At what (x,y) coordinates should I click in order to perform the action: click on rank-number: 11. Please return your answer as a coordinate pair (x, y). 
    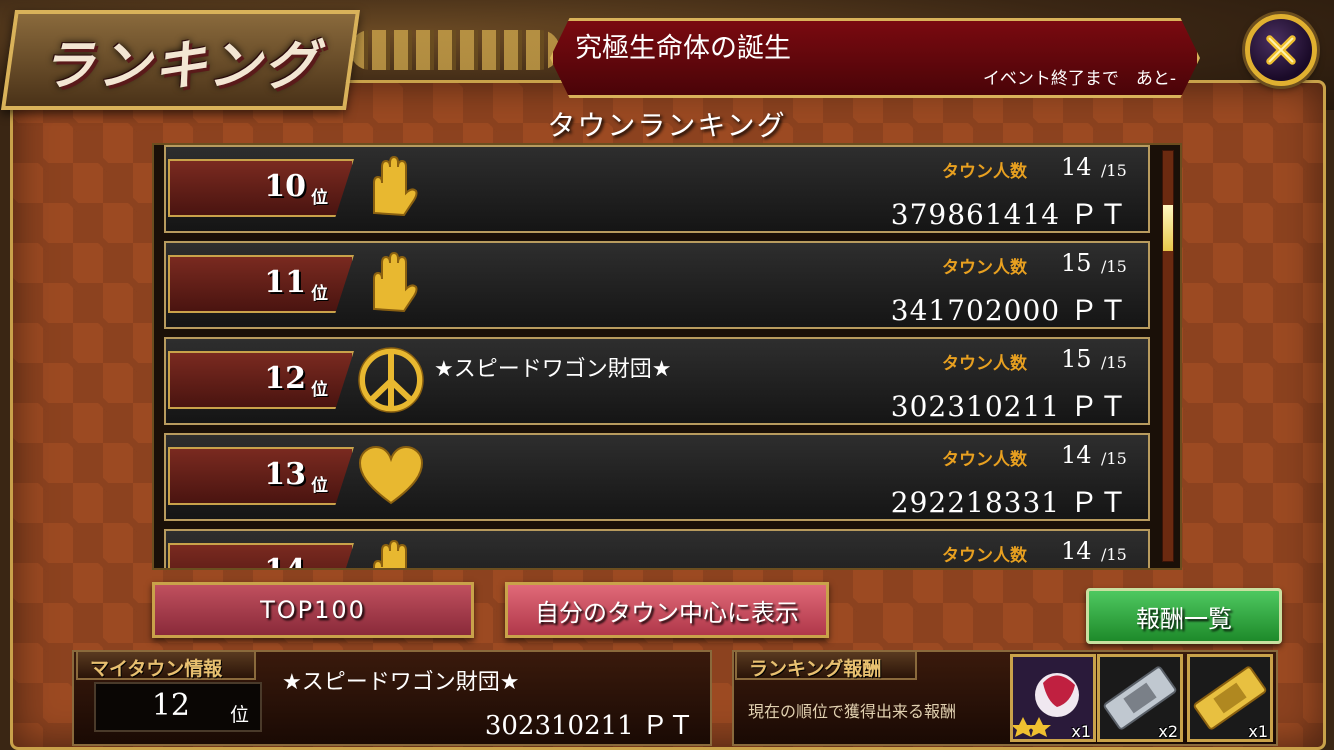
    Looking at the image, I should click on (285, 282).